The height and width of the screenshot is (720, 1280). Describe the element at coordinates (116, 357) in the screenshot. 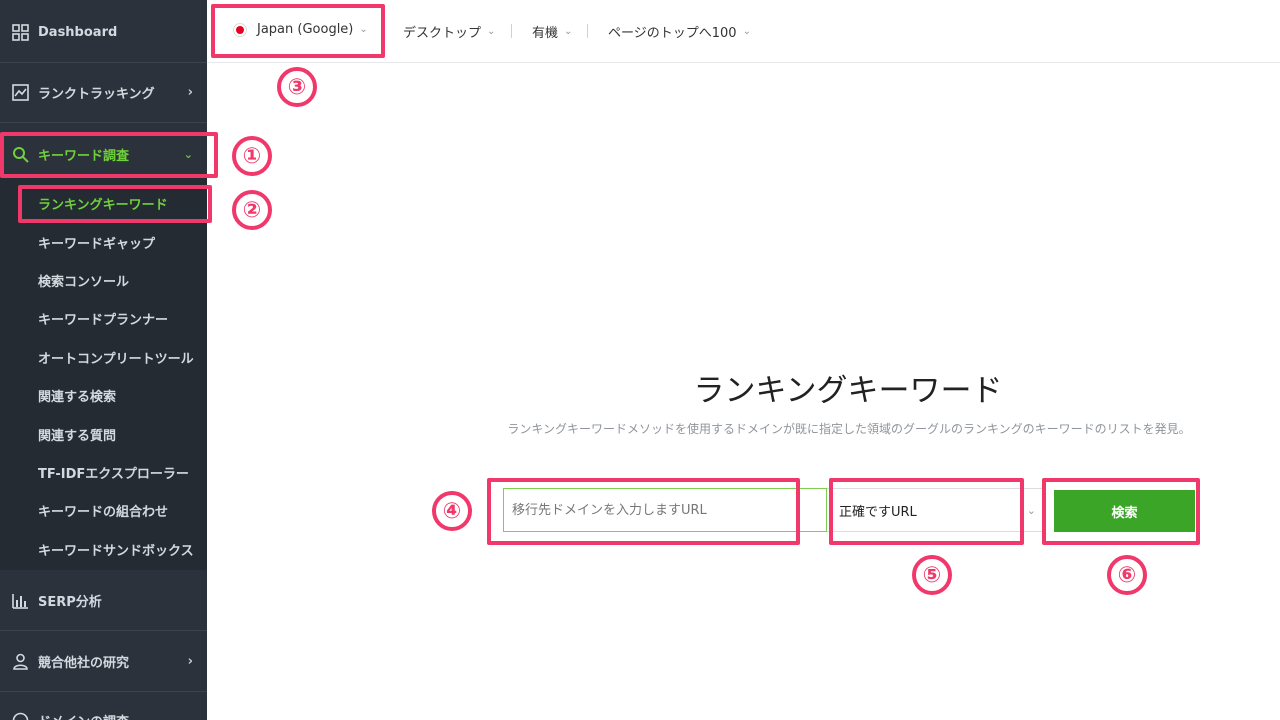

I see `submenu-item-autocomplete-tool: オートコンプリートツール` at that location.